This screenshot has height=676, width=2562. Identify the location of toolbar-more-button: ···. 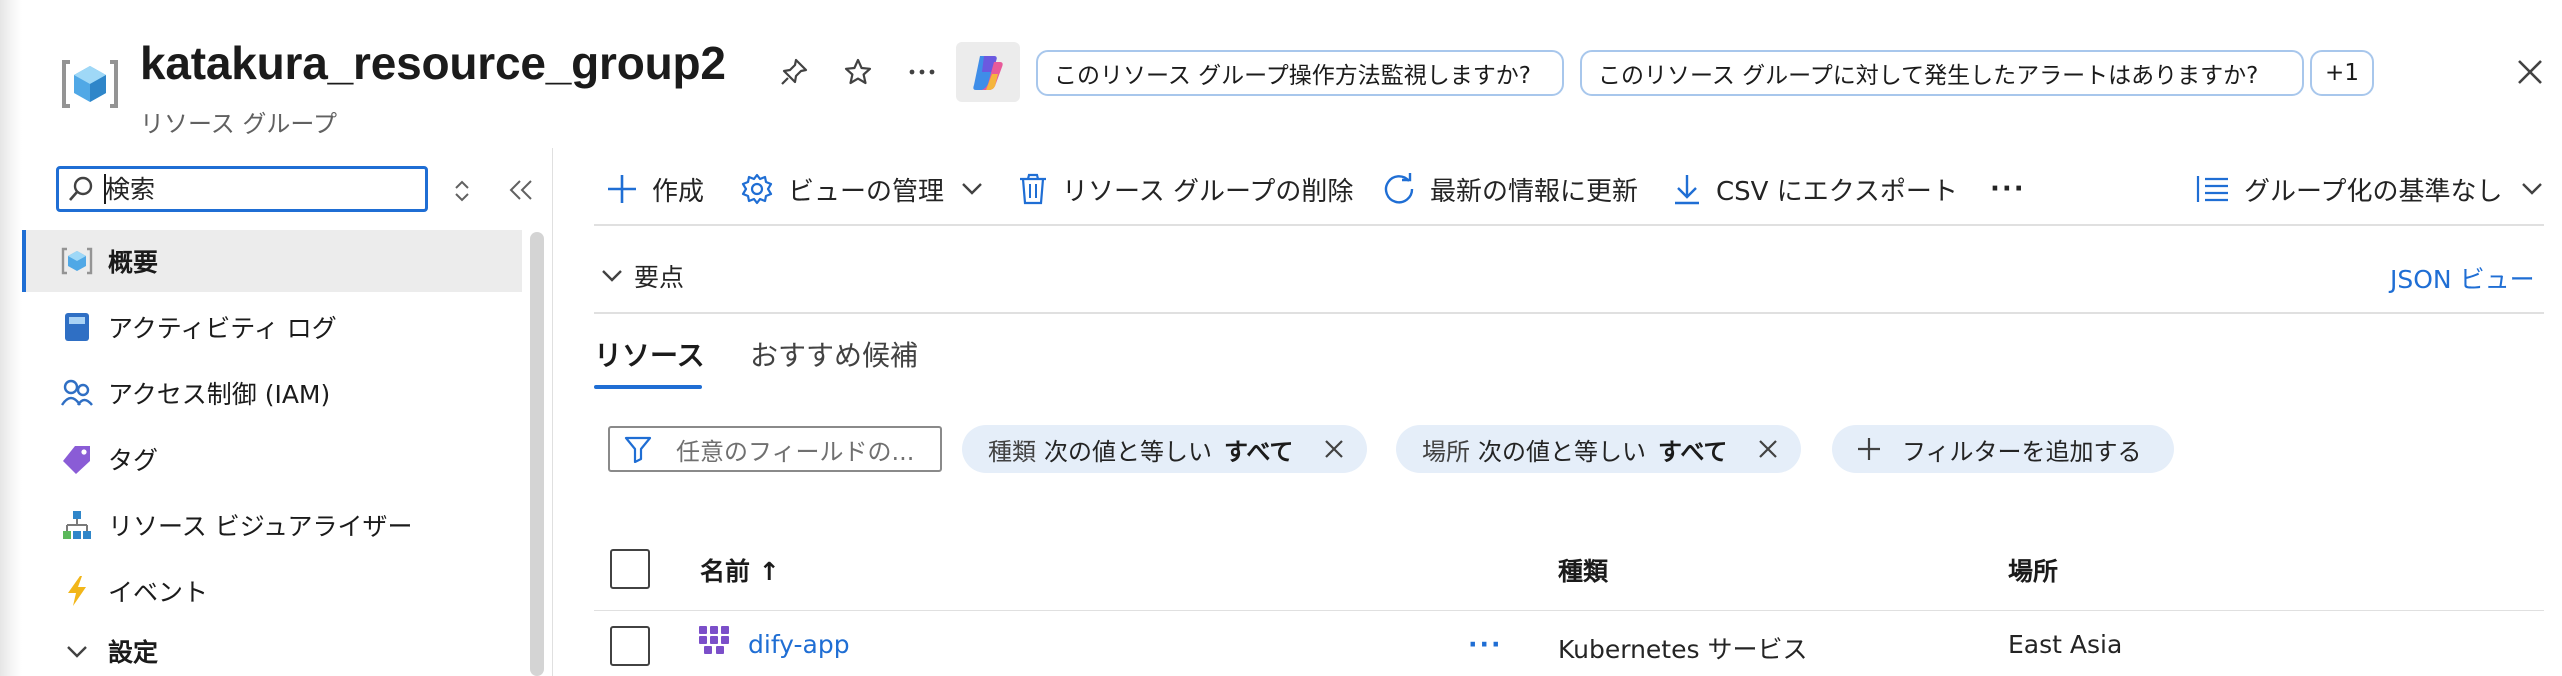
(2008, 189).